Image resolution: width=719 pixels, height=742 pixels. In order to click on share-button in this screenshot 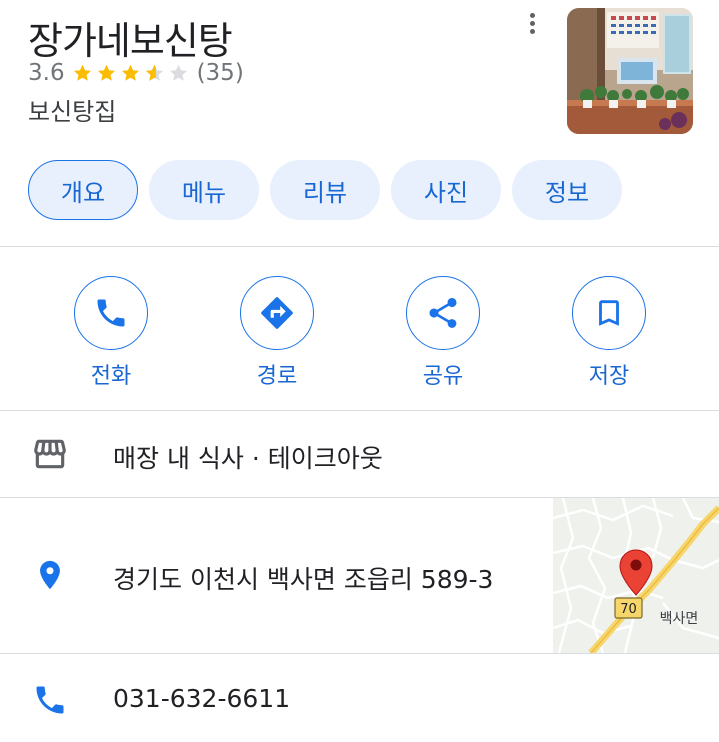, I will do `click(443, 313)`.